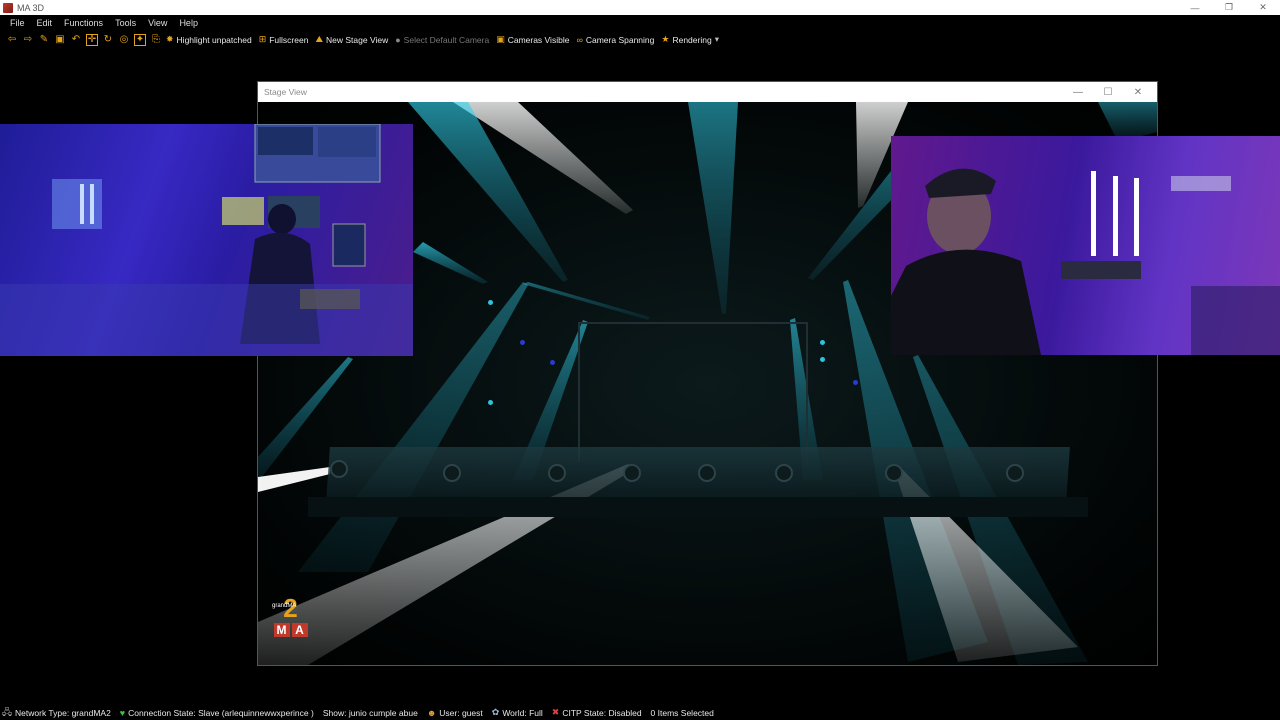 Image resolution: width=1280 pixels, height=720 pixels. What do you see at coordinates (17, 23) in the screenshot?
I see `menu-file: File` at bounding box center [17, 23].